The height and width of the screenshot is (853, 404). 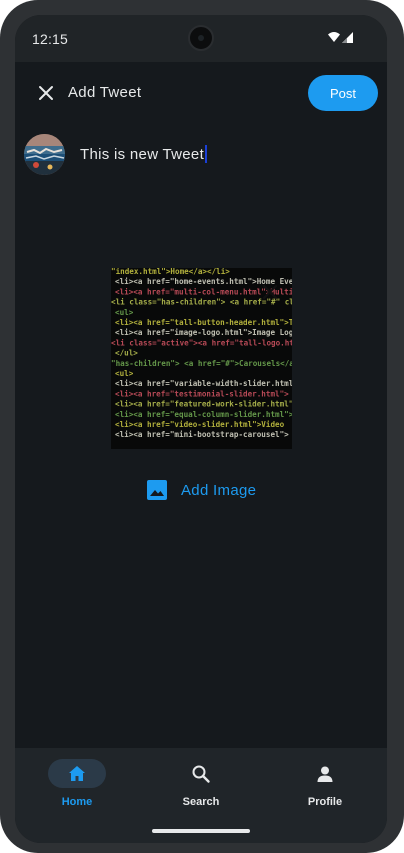 What do you see at coordinates (157, 490) in the screenshot?
I see `image-icon` at bounding box center [157, 490].